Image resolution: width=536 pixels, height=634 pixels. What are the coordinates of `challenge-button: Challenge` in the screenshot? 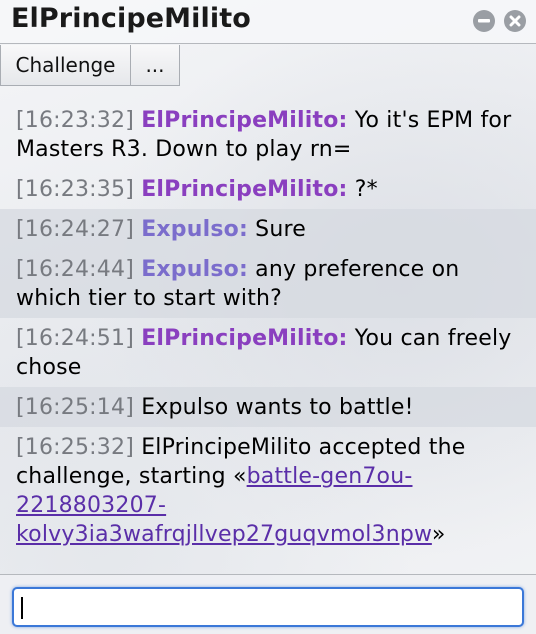 It's located at (65, 65).